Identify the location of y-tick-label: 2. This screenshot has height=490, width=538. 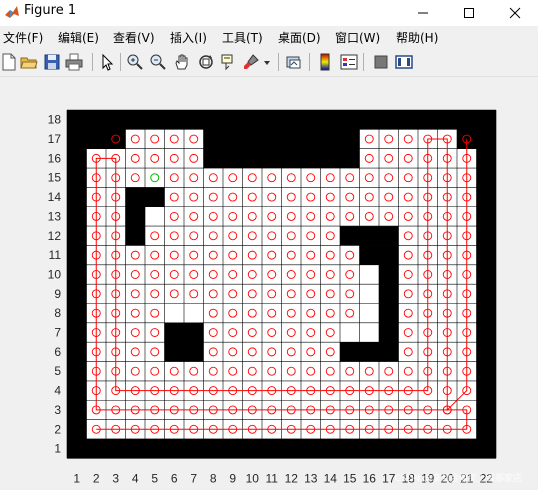
(57, 429).